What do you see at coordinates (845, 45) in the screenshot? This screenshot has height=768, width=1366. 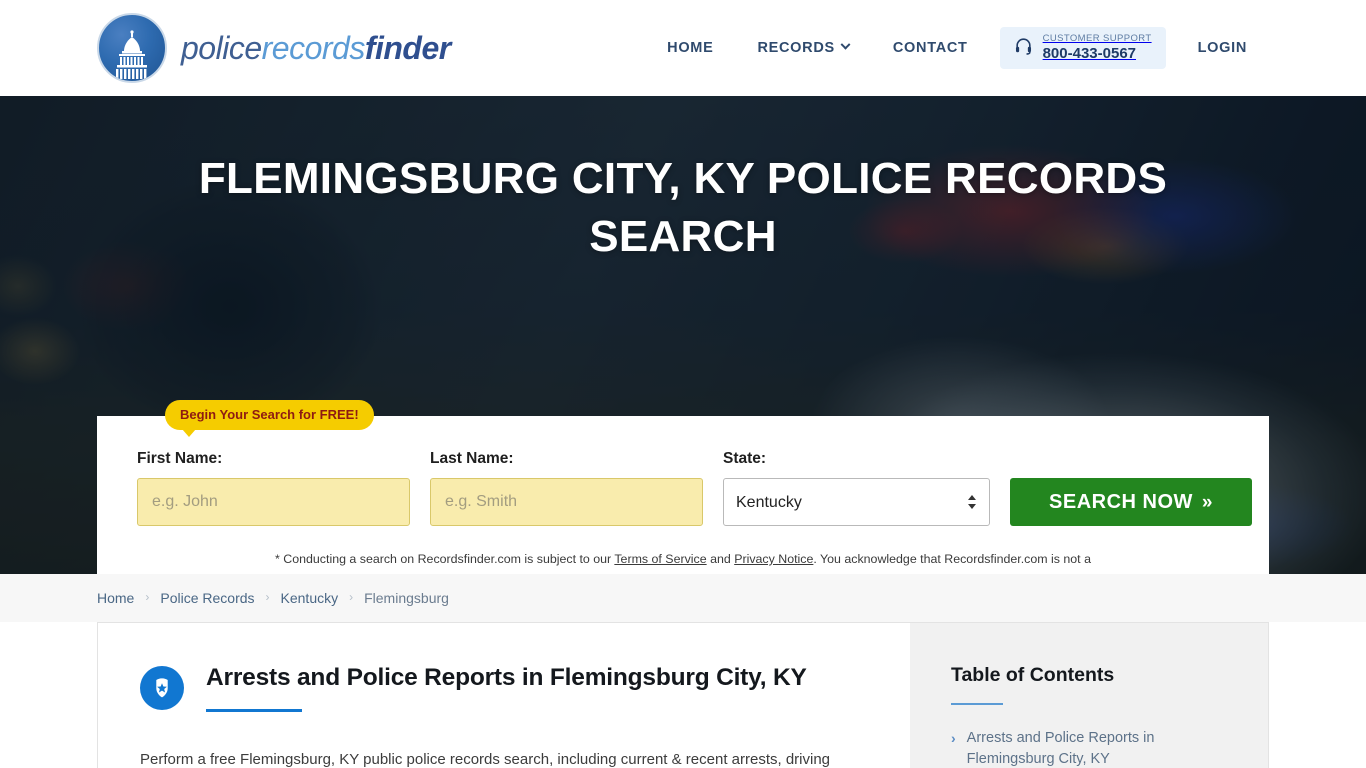 I see `chevron-down-icon` at bounding box center [845, 45].